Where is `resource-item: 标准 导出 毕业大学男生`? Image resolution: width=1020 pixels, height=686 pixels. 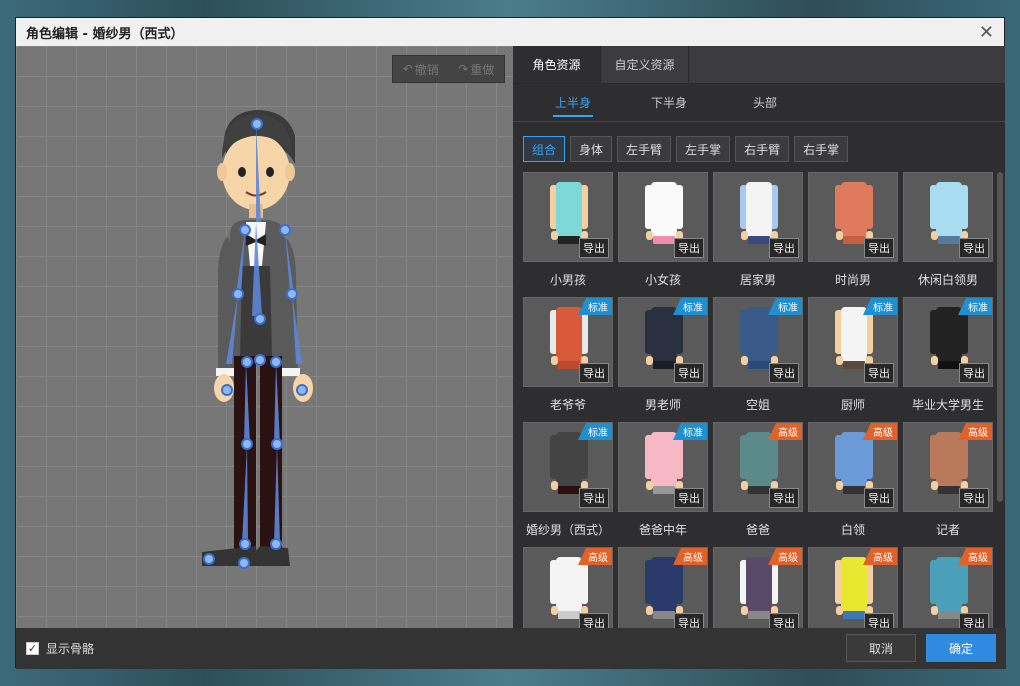
resource-item: 标准 导出 毕业大学男生 is located at coordinates (948, 359).